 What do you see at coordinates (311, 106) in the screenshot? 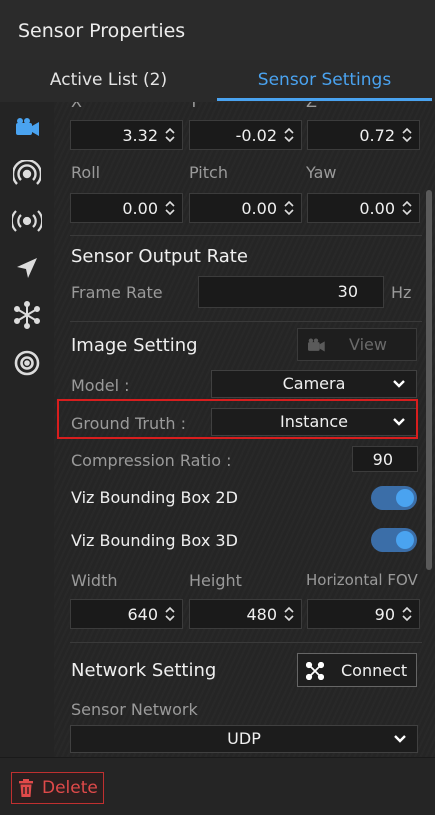
I see `pos-z-label: Z` at bounding box center [311, 106].